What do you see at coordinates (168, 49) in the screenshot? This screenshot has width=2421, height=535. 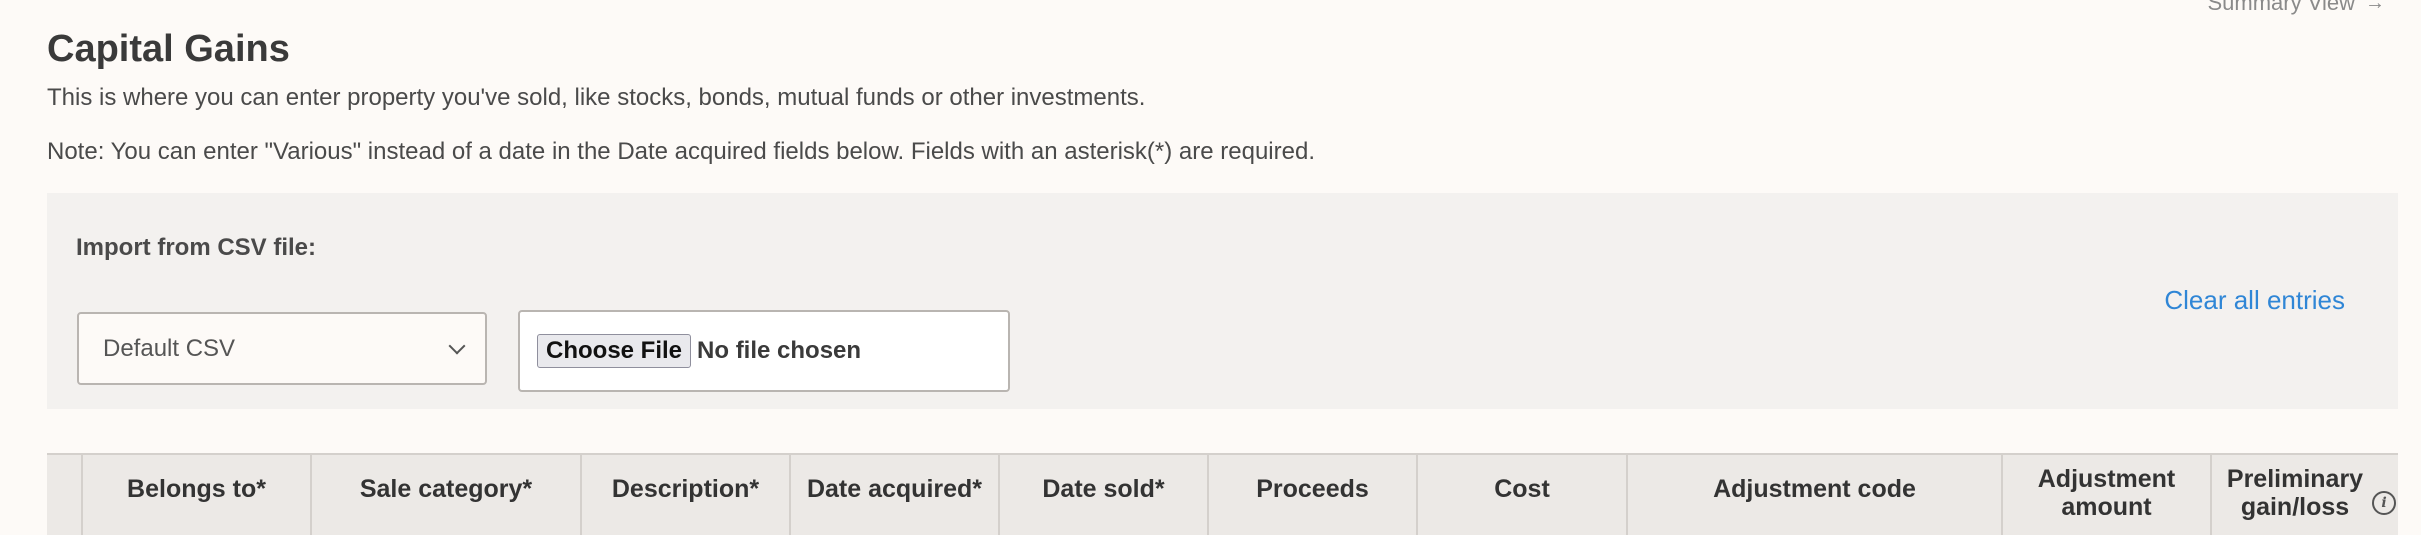 I see `page-title: Capital Gains` at bounding box center [168, 49].